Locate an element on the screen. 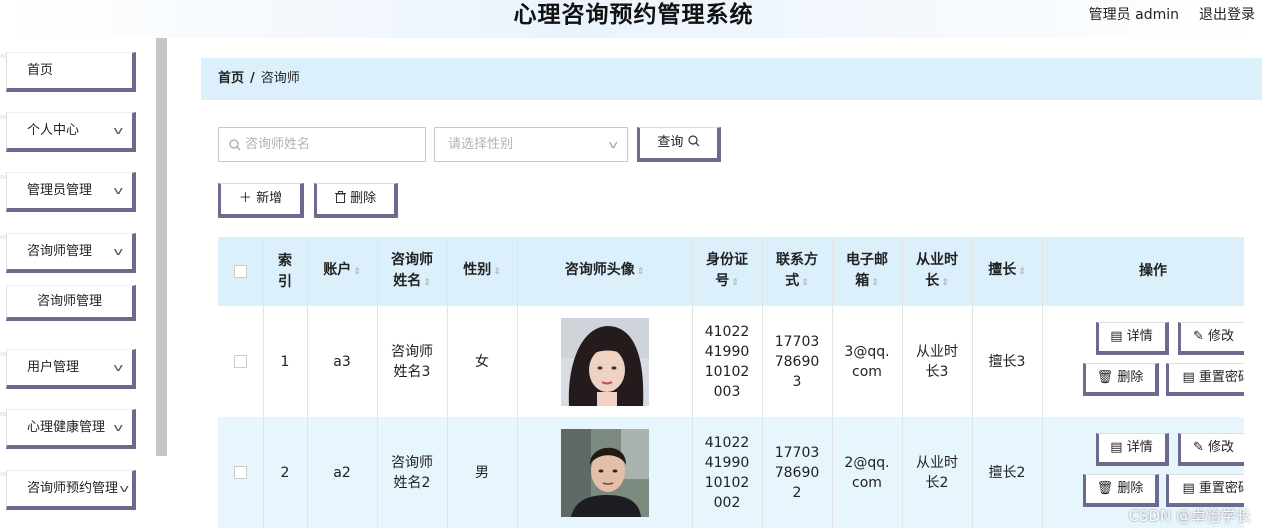  trash-icon: 🗑︎ is located at coordinates (1107, 377).